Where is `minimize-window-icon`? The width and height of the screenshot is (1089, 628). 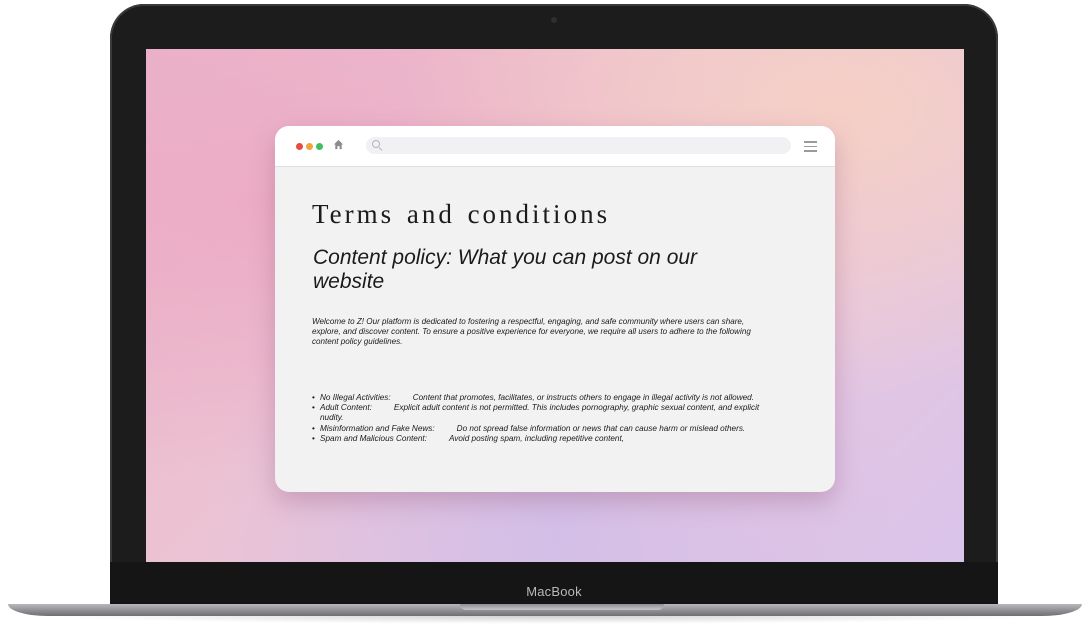 minimize-window-icon is located at coordinates (309, 146).